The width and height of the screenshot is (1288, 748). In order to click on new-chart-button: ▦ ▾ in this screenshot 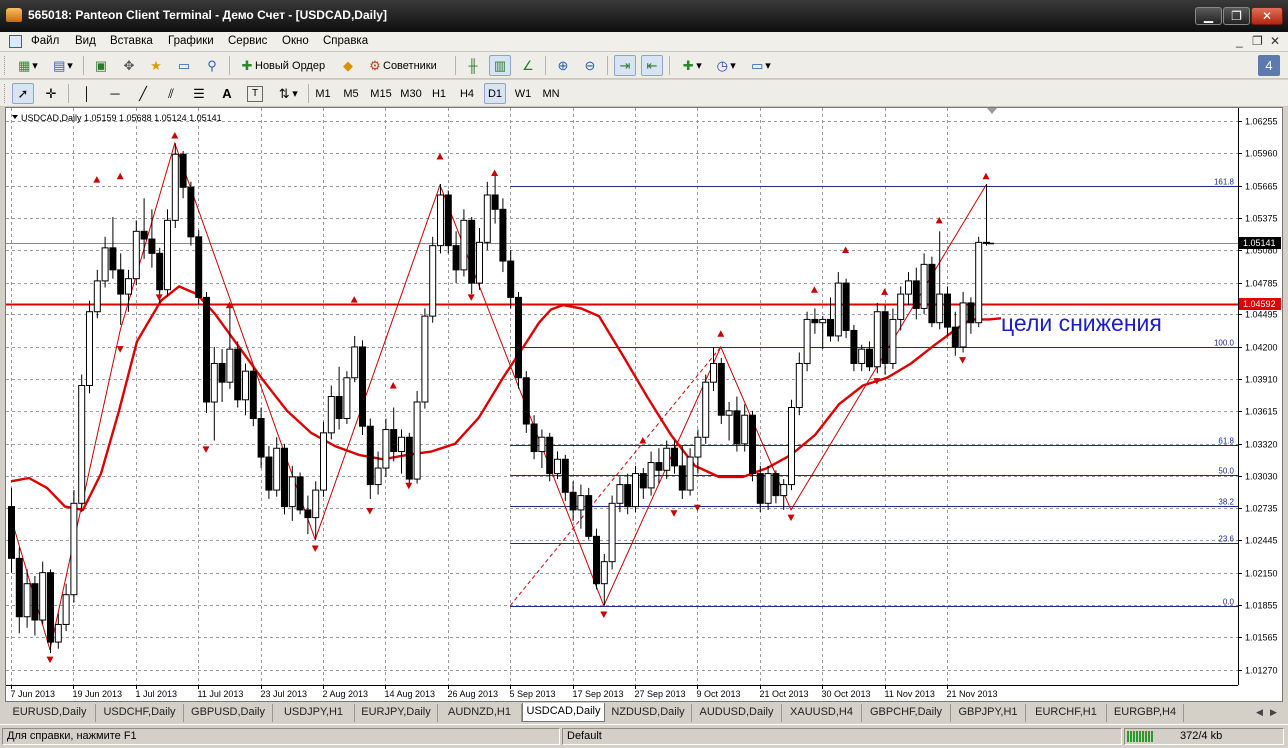, I will do `click(27, 65)`.